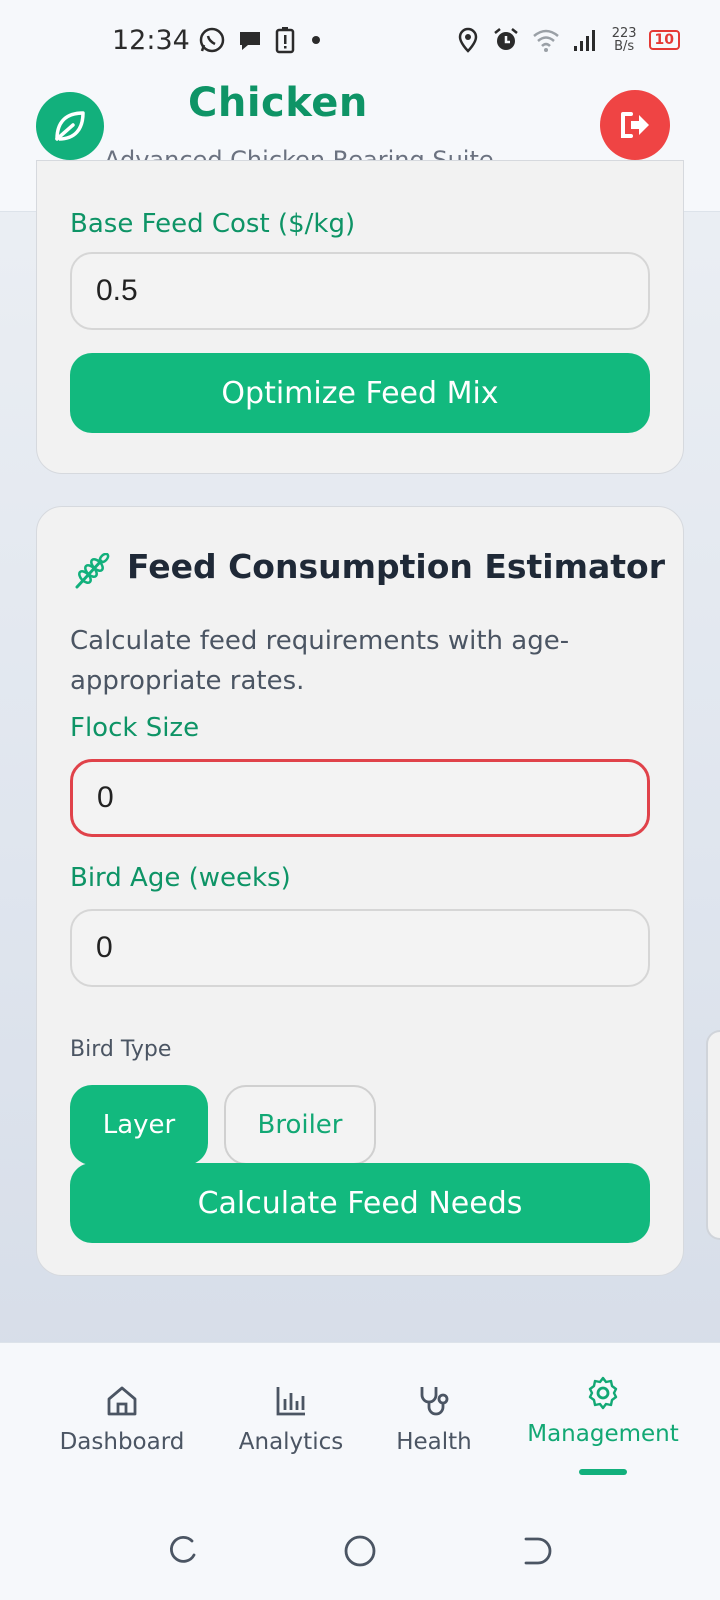 The image size is (720, 1600). Describe the element at coordinates (285, 40) in the screenshot. I see `battery-alert-icon` at that location.